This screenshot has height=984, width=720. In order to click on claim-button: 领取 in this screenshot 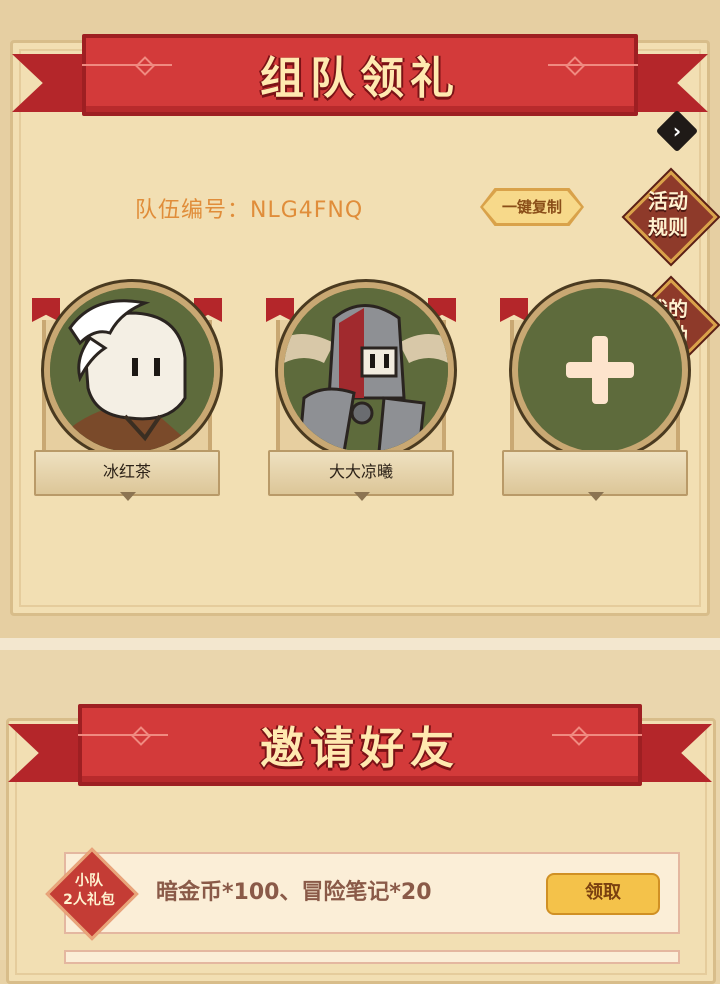, I will do `click(603, 894)`.